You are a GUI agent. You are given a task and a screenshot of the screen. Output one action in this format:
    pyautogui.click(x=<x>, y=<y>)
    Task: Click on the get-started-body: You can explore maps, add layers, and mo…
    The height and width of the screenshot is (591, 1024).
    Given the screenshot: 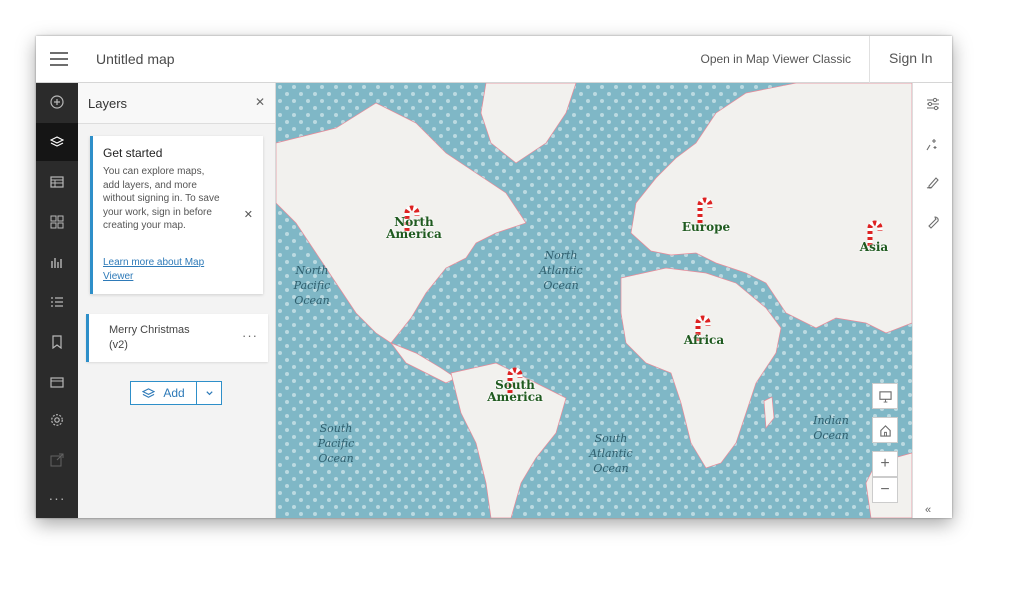 What is the action you would take?
    pyautogui.click(x=161, y=198)
    